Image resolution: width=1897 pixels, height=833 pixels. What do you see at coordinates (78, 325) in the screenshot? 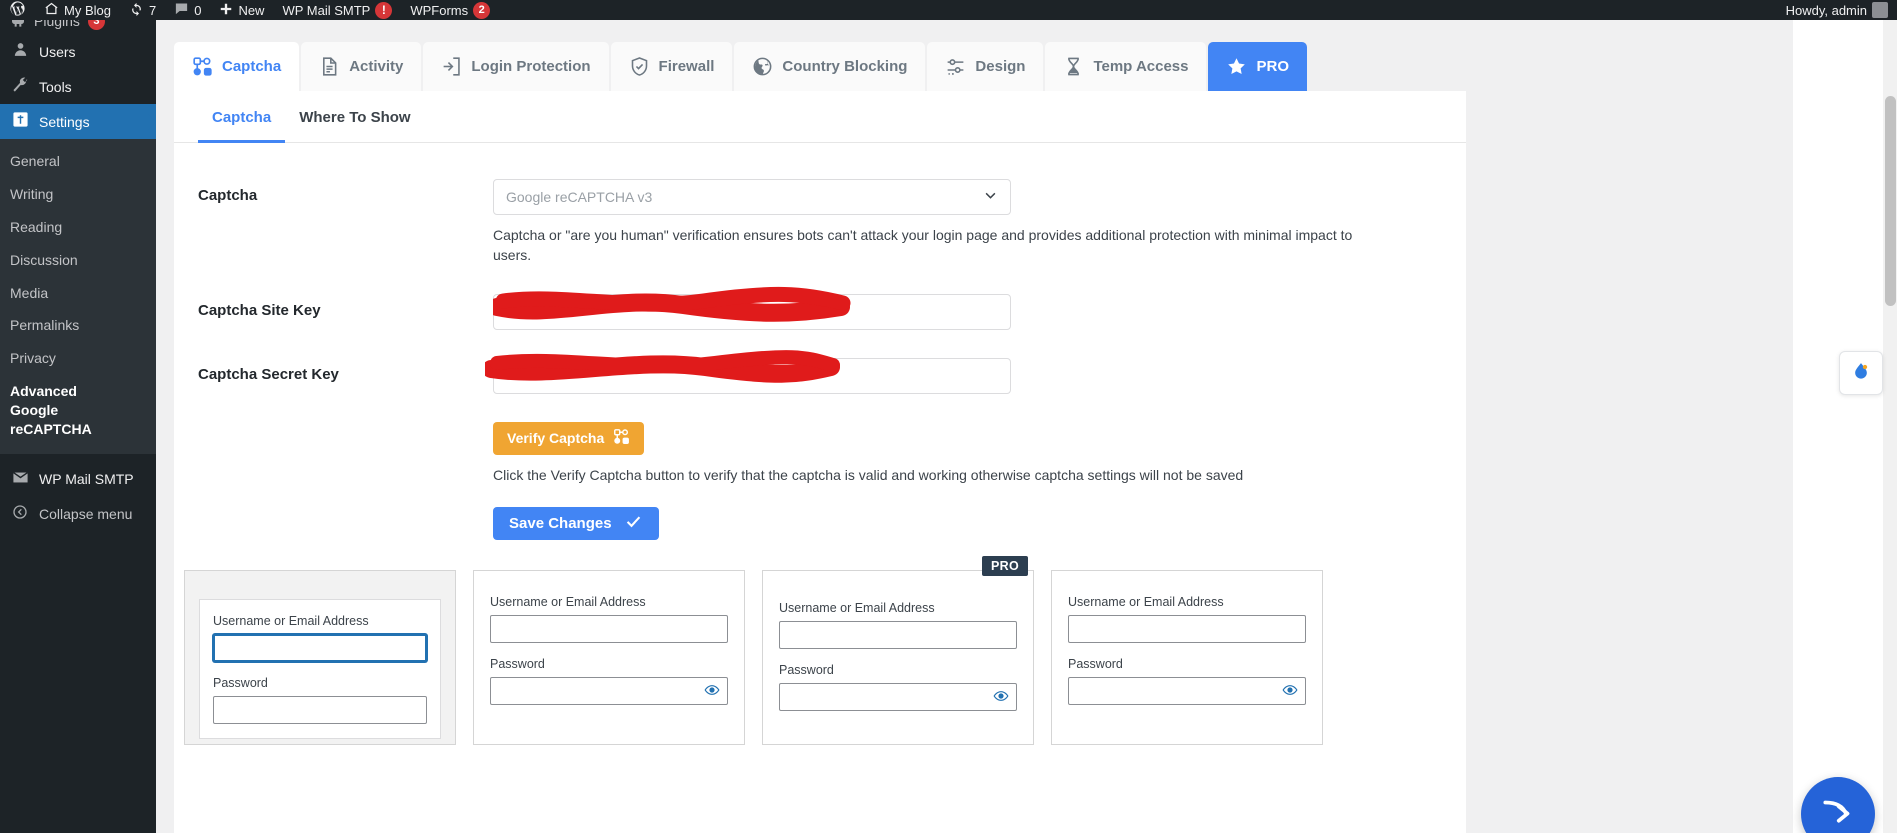
I see `submenu-item-permalinks: Permalinks` at bounding box center [78, 325].